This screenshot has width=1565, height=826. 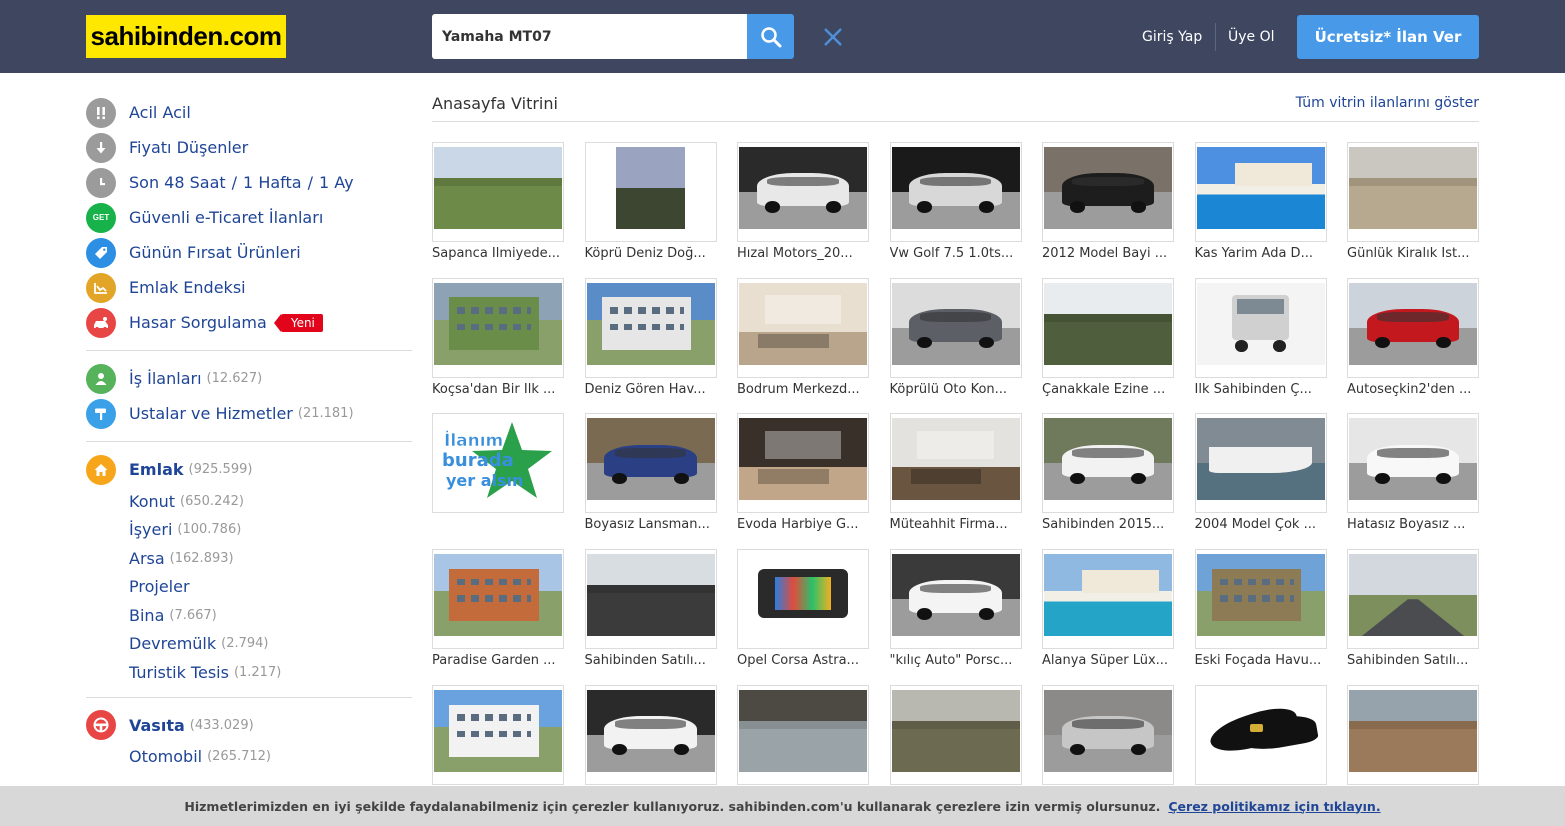 What do you see at coordinates (272, 182) in the screenshot?
I see `quick-link: 1 Hafta` at bounding box center [272, 182].